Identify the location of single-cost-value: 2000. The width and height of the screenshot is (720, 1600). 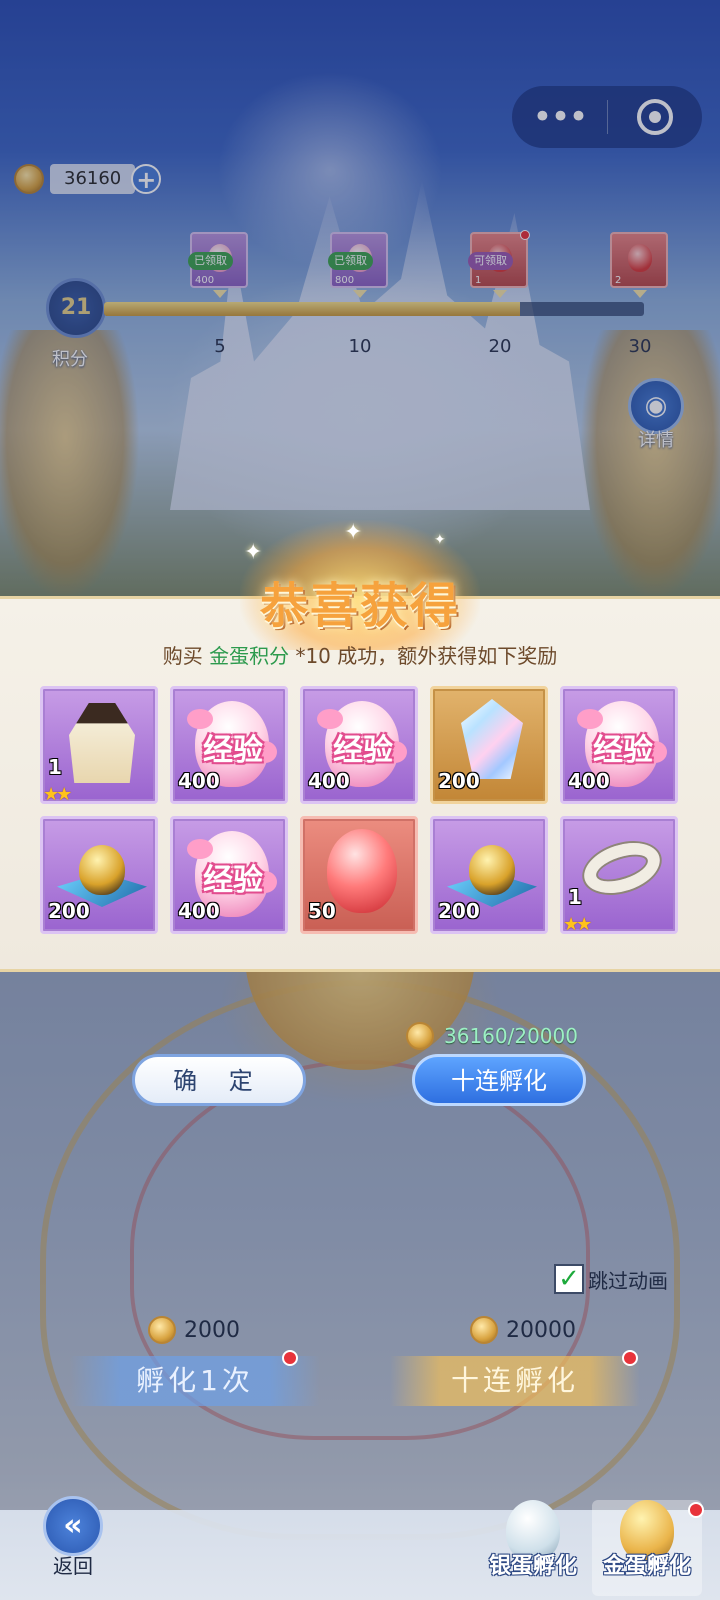
(212, 1330).